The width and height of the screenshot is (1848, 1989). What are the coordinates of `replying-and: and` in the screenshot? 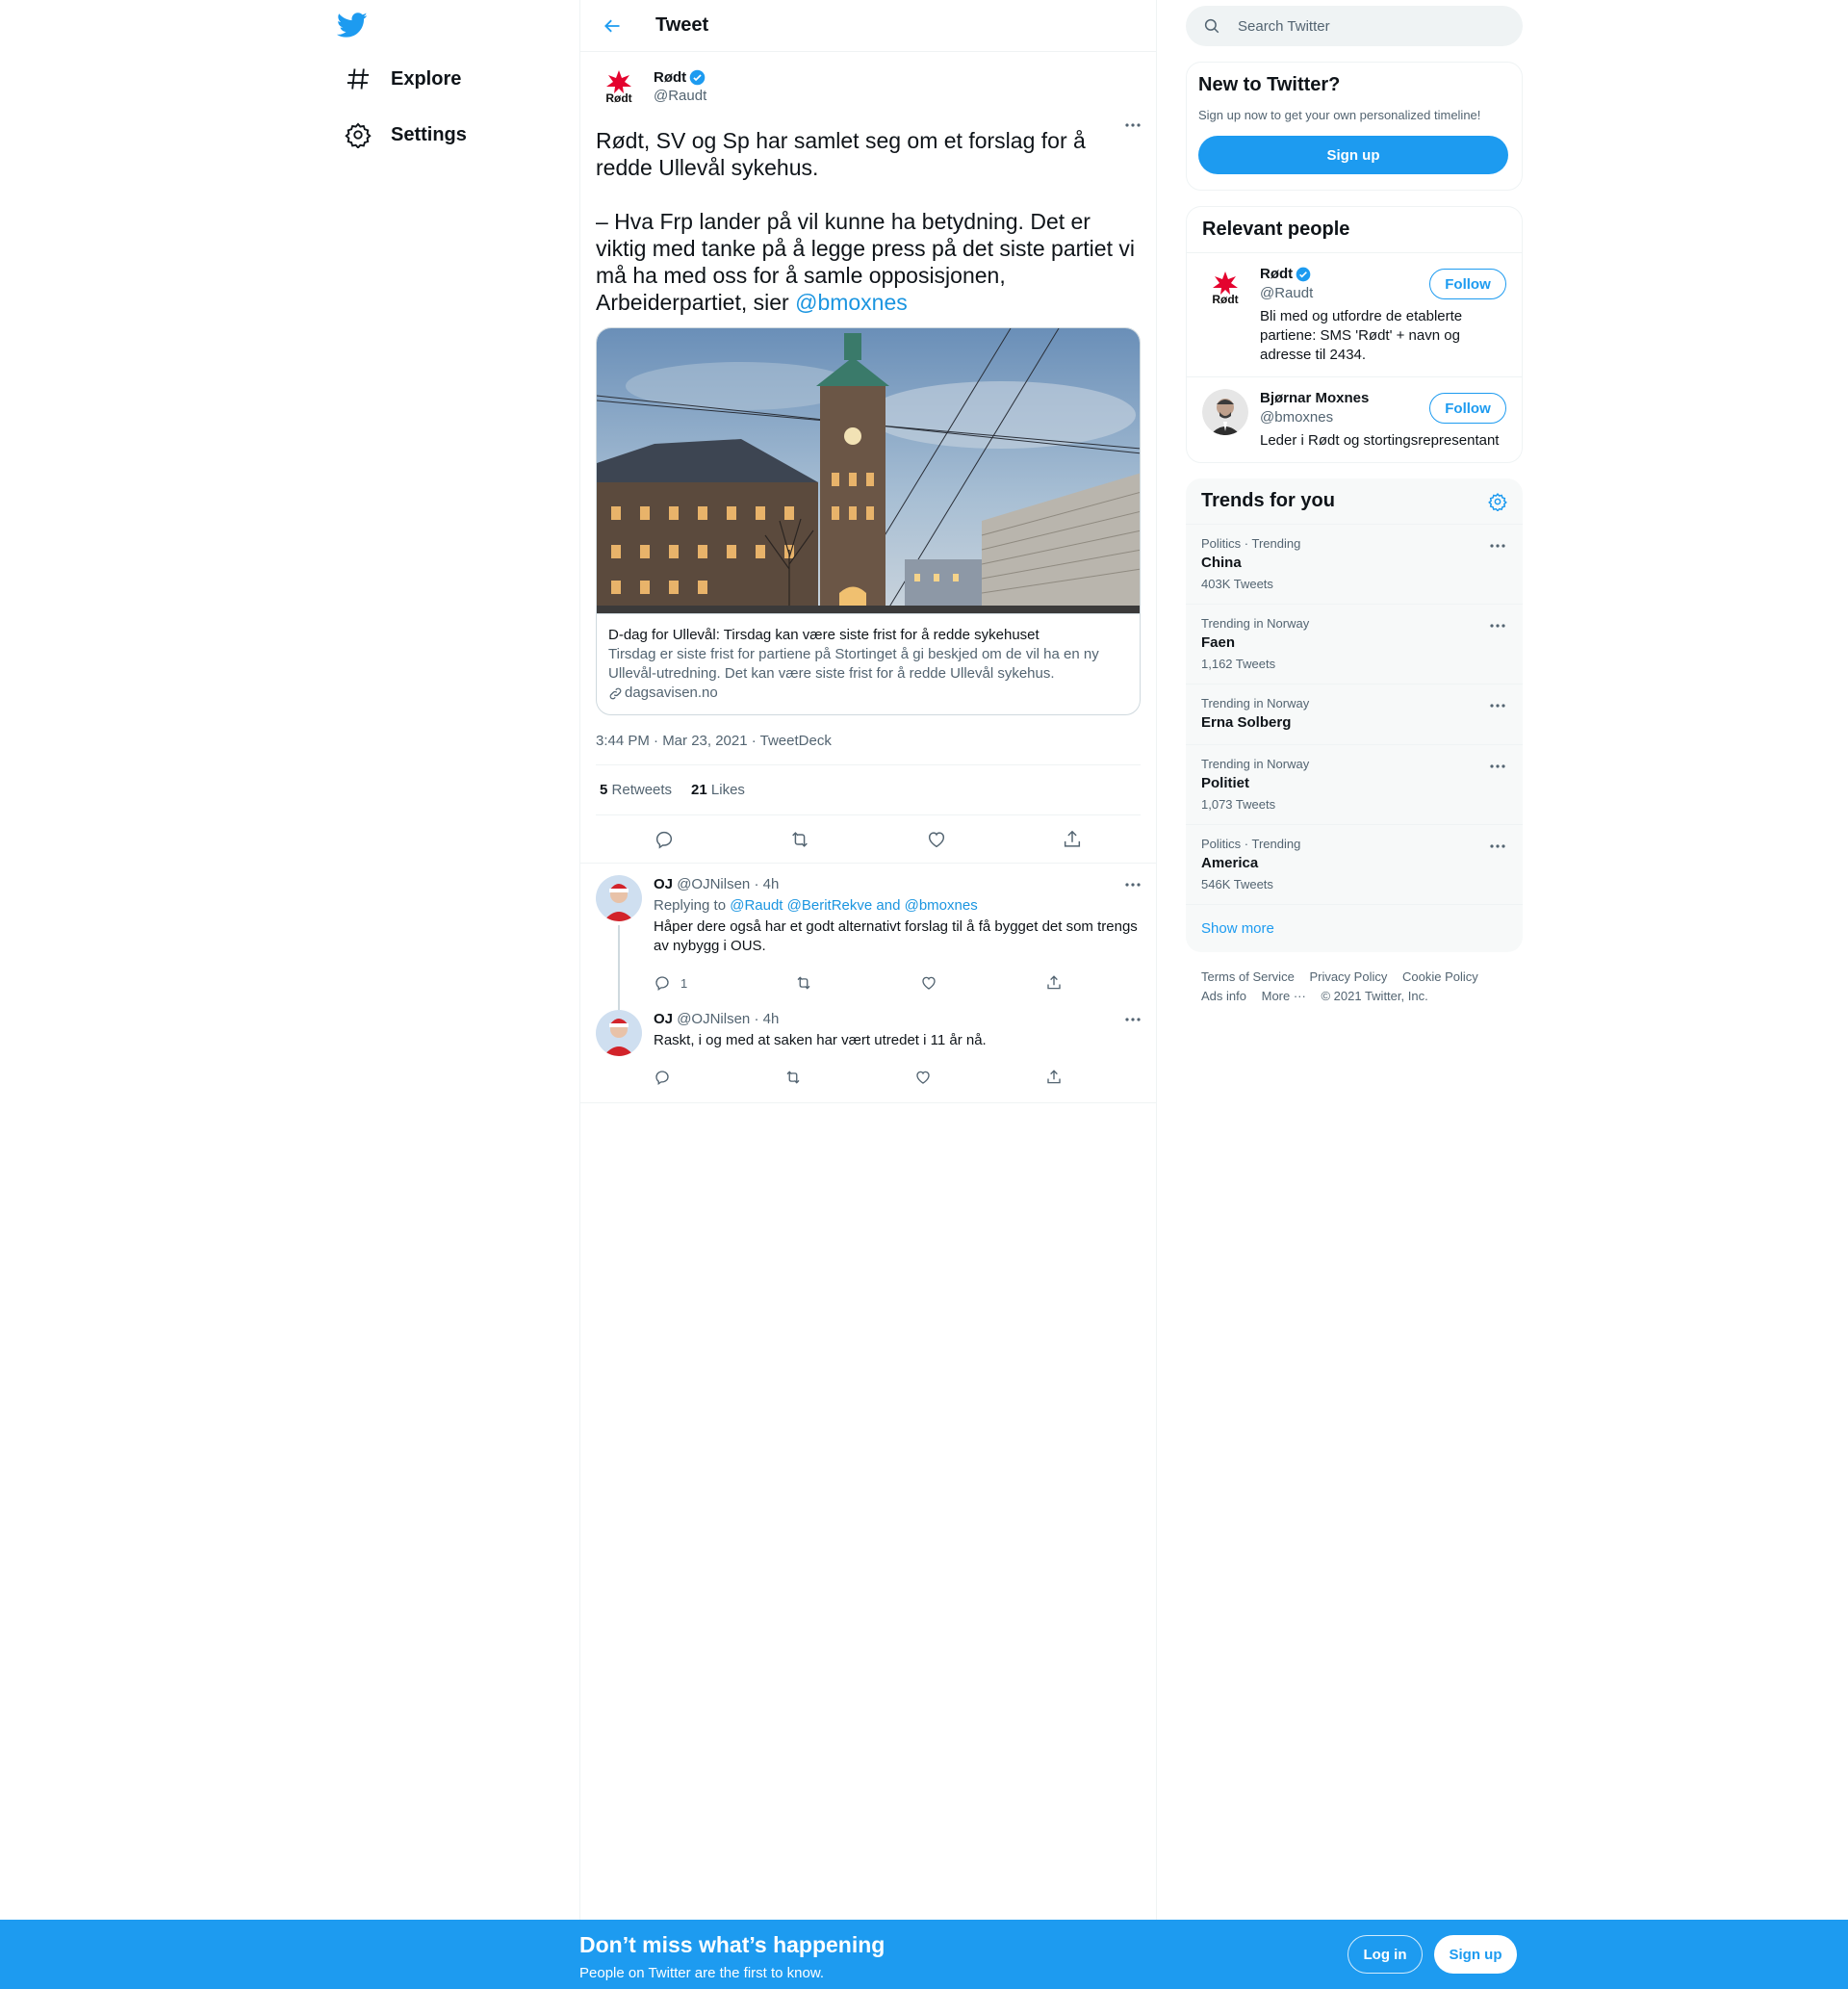 It's located at (888, 906).